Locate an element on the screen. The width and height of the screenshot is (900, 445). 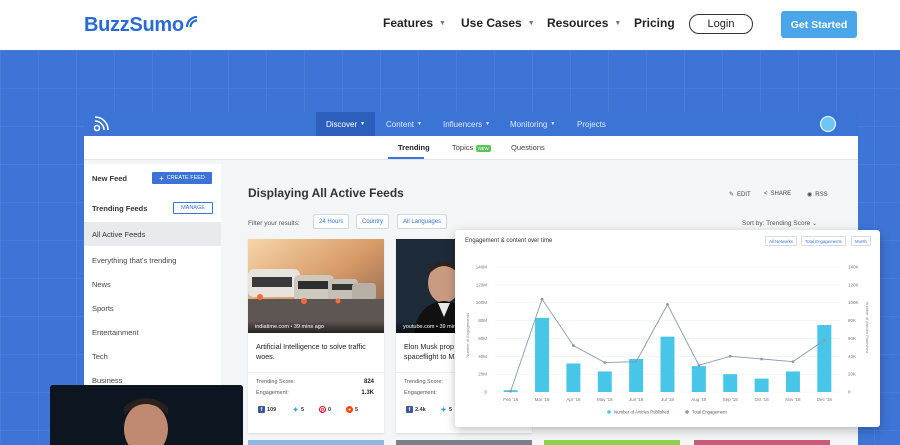
app-nav-monitoring: Monitoring ▼ is located at coordinates (532, 124).